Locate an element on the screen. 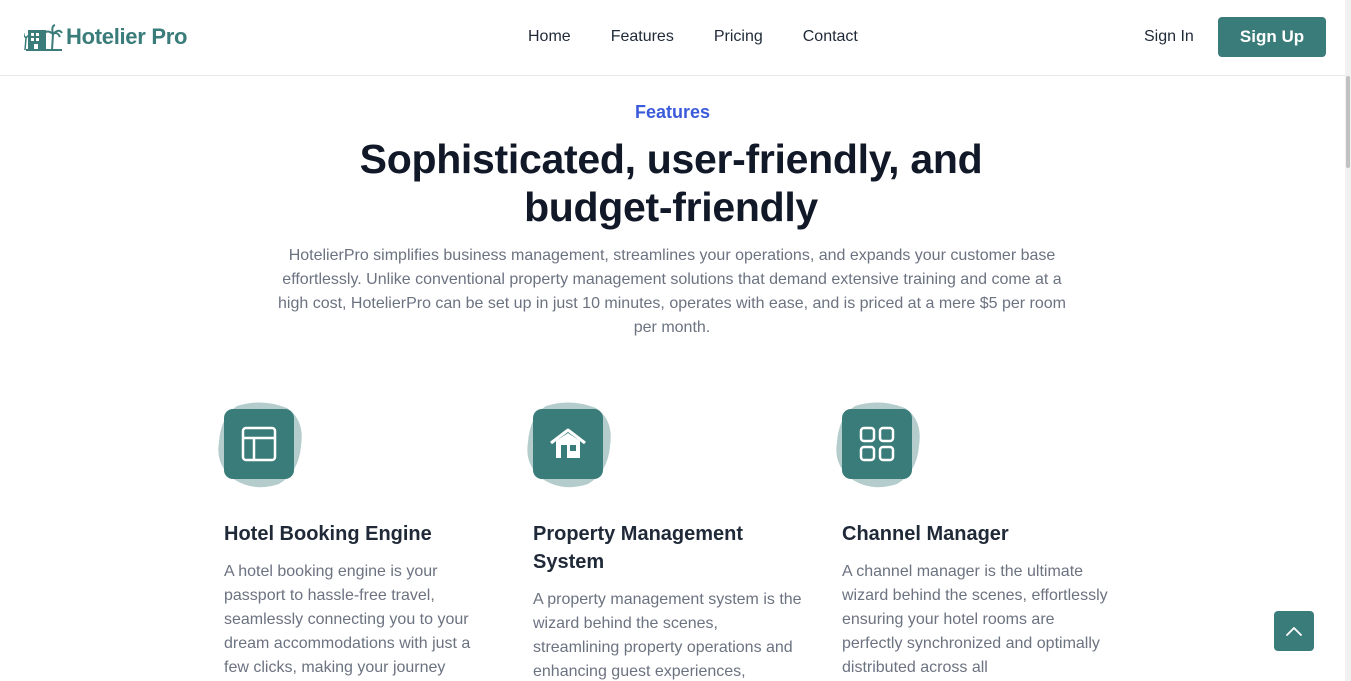 The image size is (1351, 681). layout-icon is located at coordinates (259, 444).